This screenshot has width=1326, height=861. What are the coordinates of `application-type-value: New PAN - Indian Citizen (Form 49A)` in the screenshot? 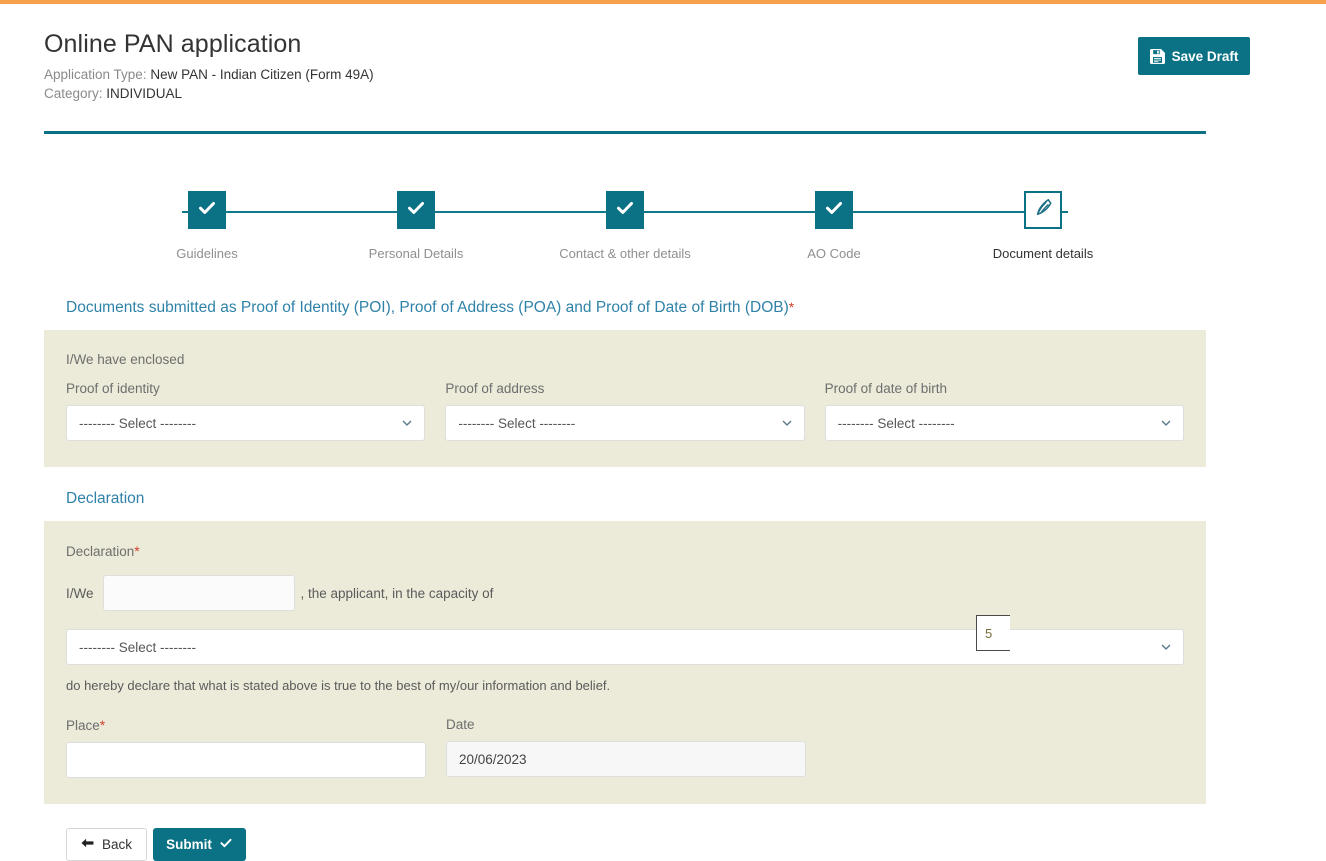 It's located at (262, 74).